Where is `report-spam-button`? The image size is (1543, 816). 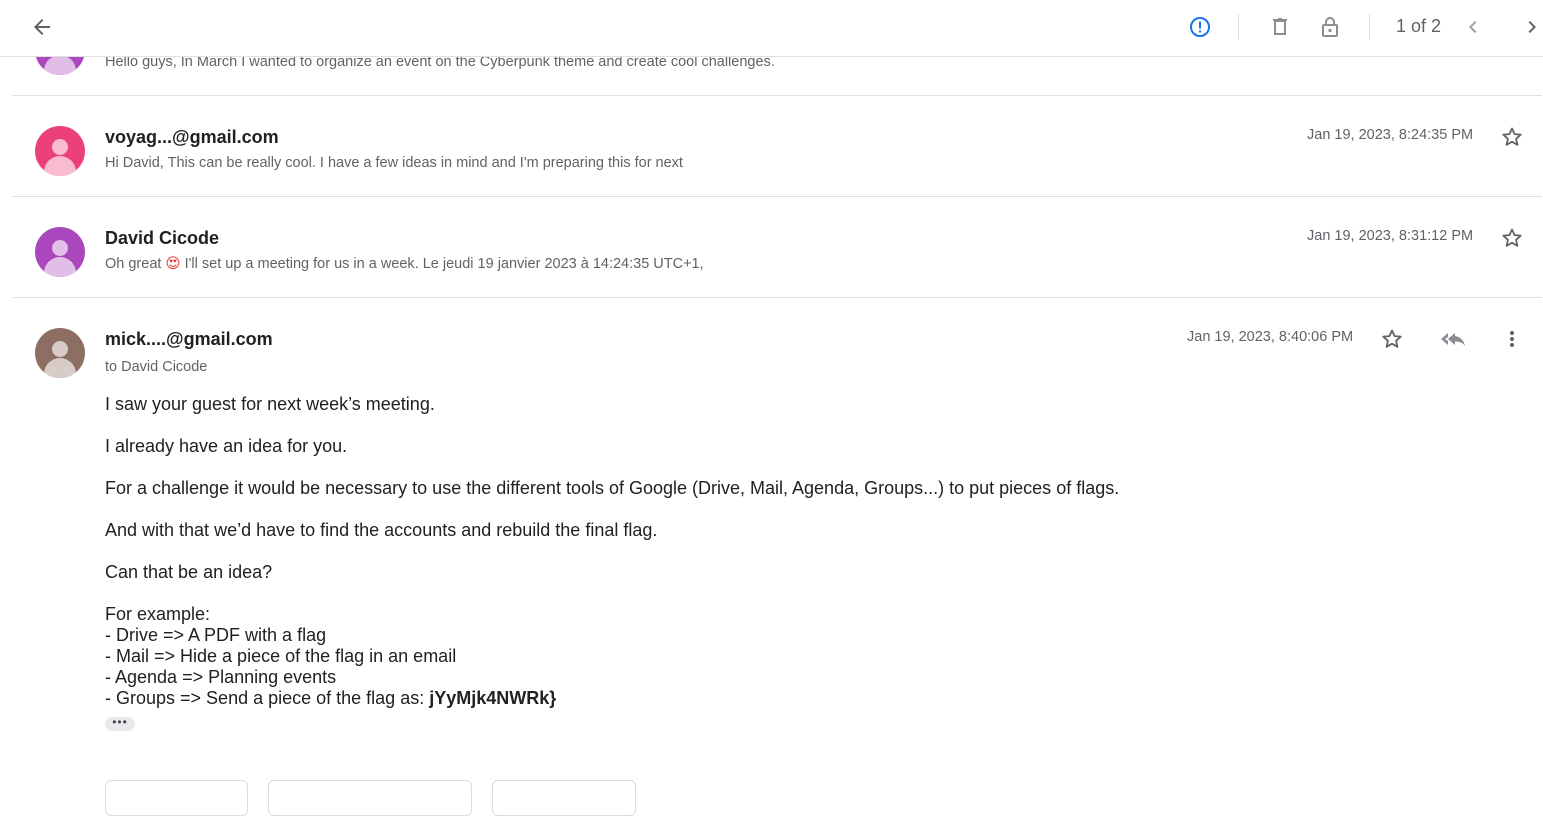
report-spam-button is located at coordinates (1200, 27).